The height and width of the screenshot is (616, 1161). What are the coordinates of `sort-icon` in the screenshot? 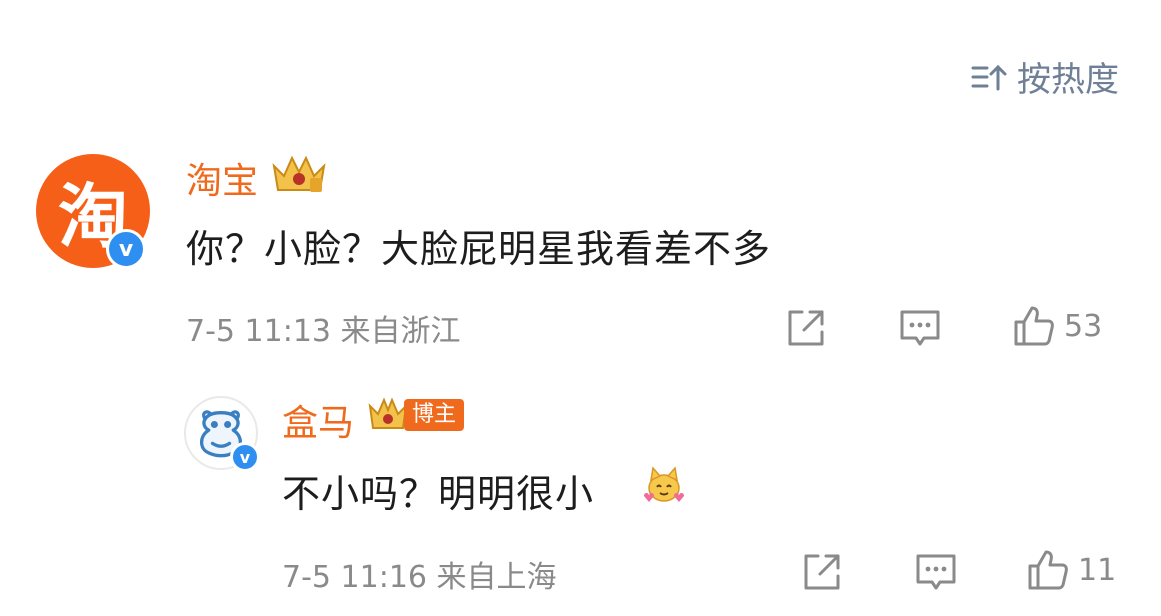 It's located at (989, 77).